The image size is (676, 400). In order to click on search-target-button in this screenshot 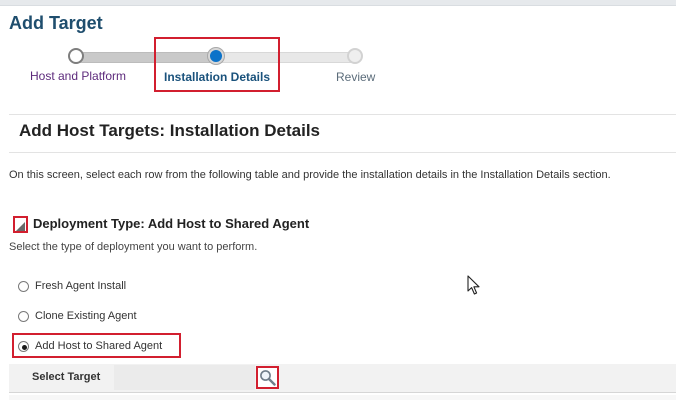, I will do `click(267, 377)`.